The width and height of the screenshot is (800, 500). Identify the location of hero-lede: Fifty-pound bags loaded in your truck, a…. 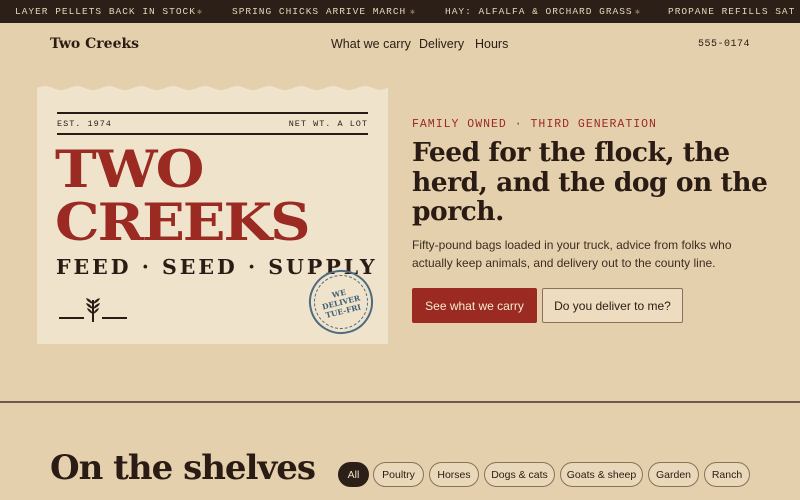
(572, 254).